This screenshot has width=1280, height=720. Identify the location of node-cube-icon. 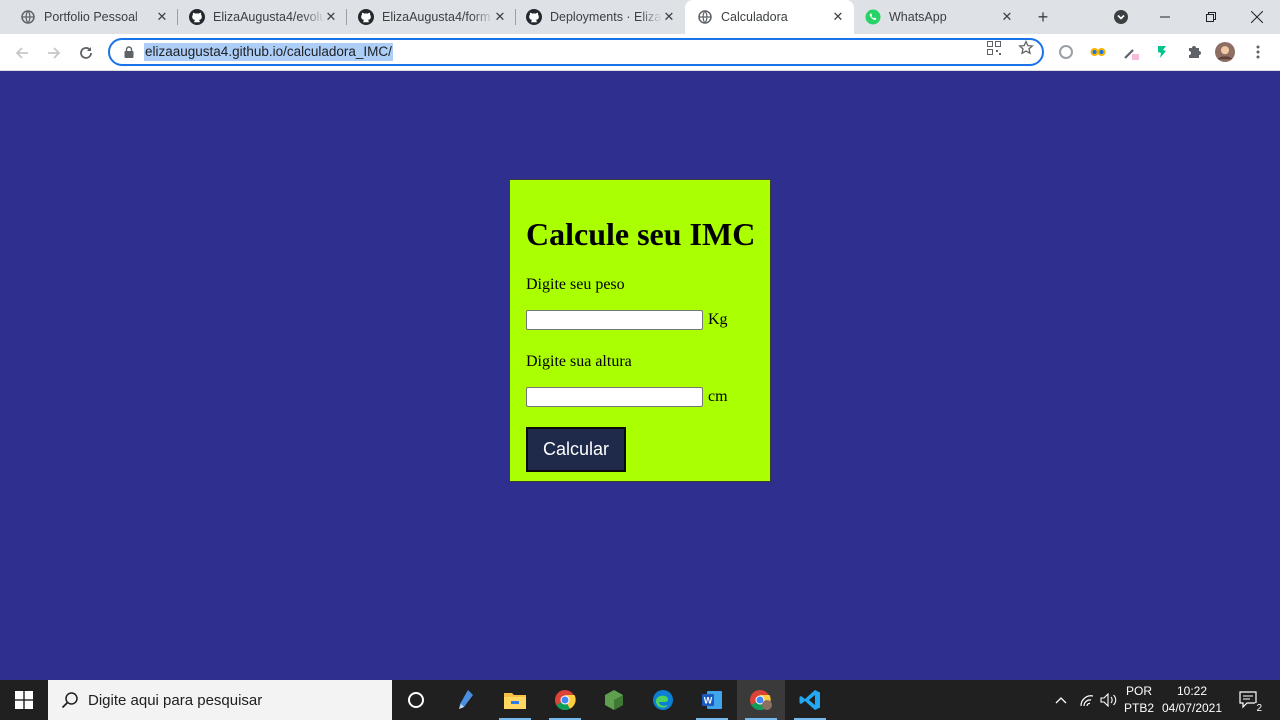
(614, 700).